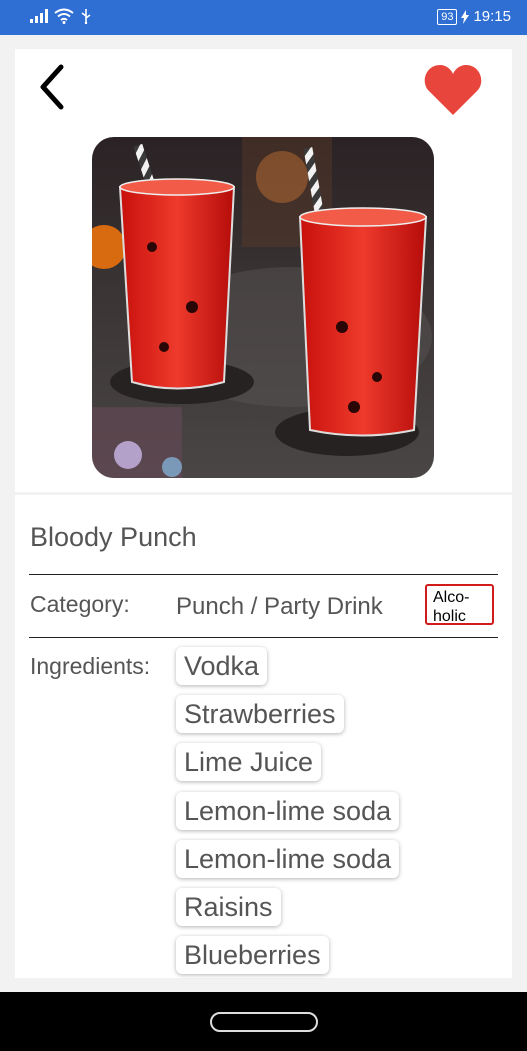 The height and width of the screenshot is (1051, 527). I want to click on ingredient-chip: Blueberries, so click(252, 955).